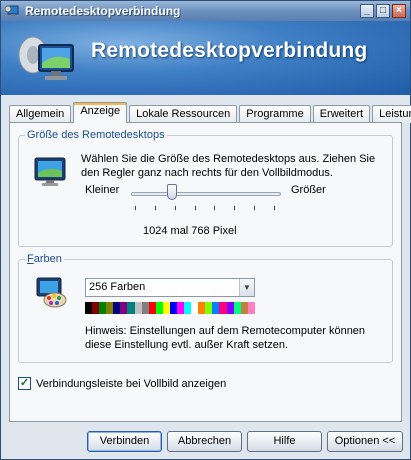 The width and height of the screenshot is (411, 460). Describe the element at coordinates (284, 441) in the screenshot. I see `help-button: Hilfe` at that location.